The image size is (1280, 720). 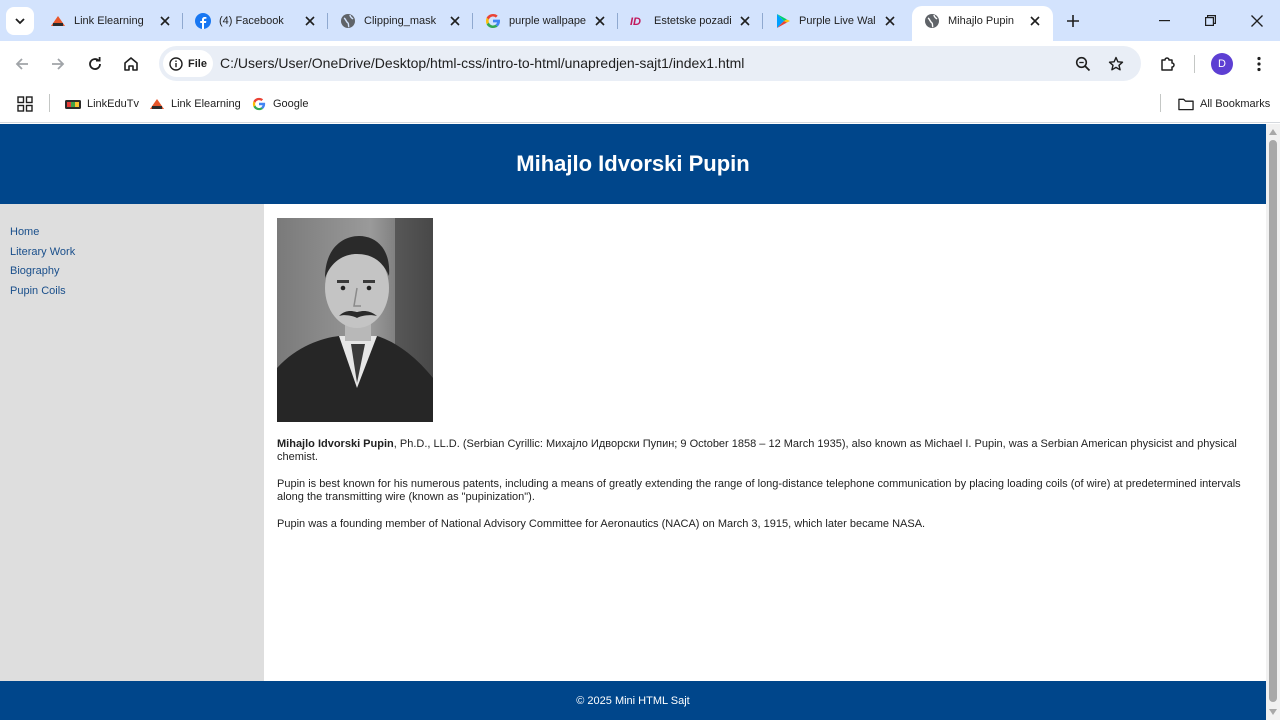 What do you see at coordinates (137, 253) in the screenshot?
I see `nav-link-literary-work: Literary Work` at bounding box center [137, 253].